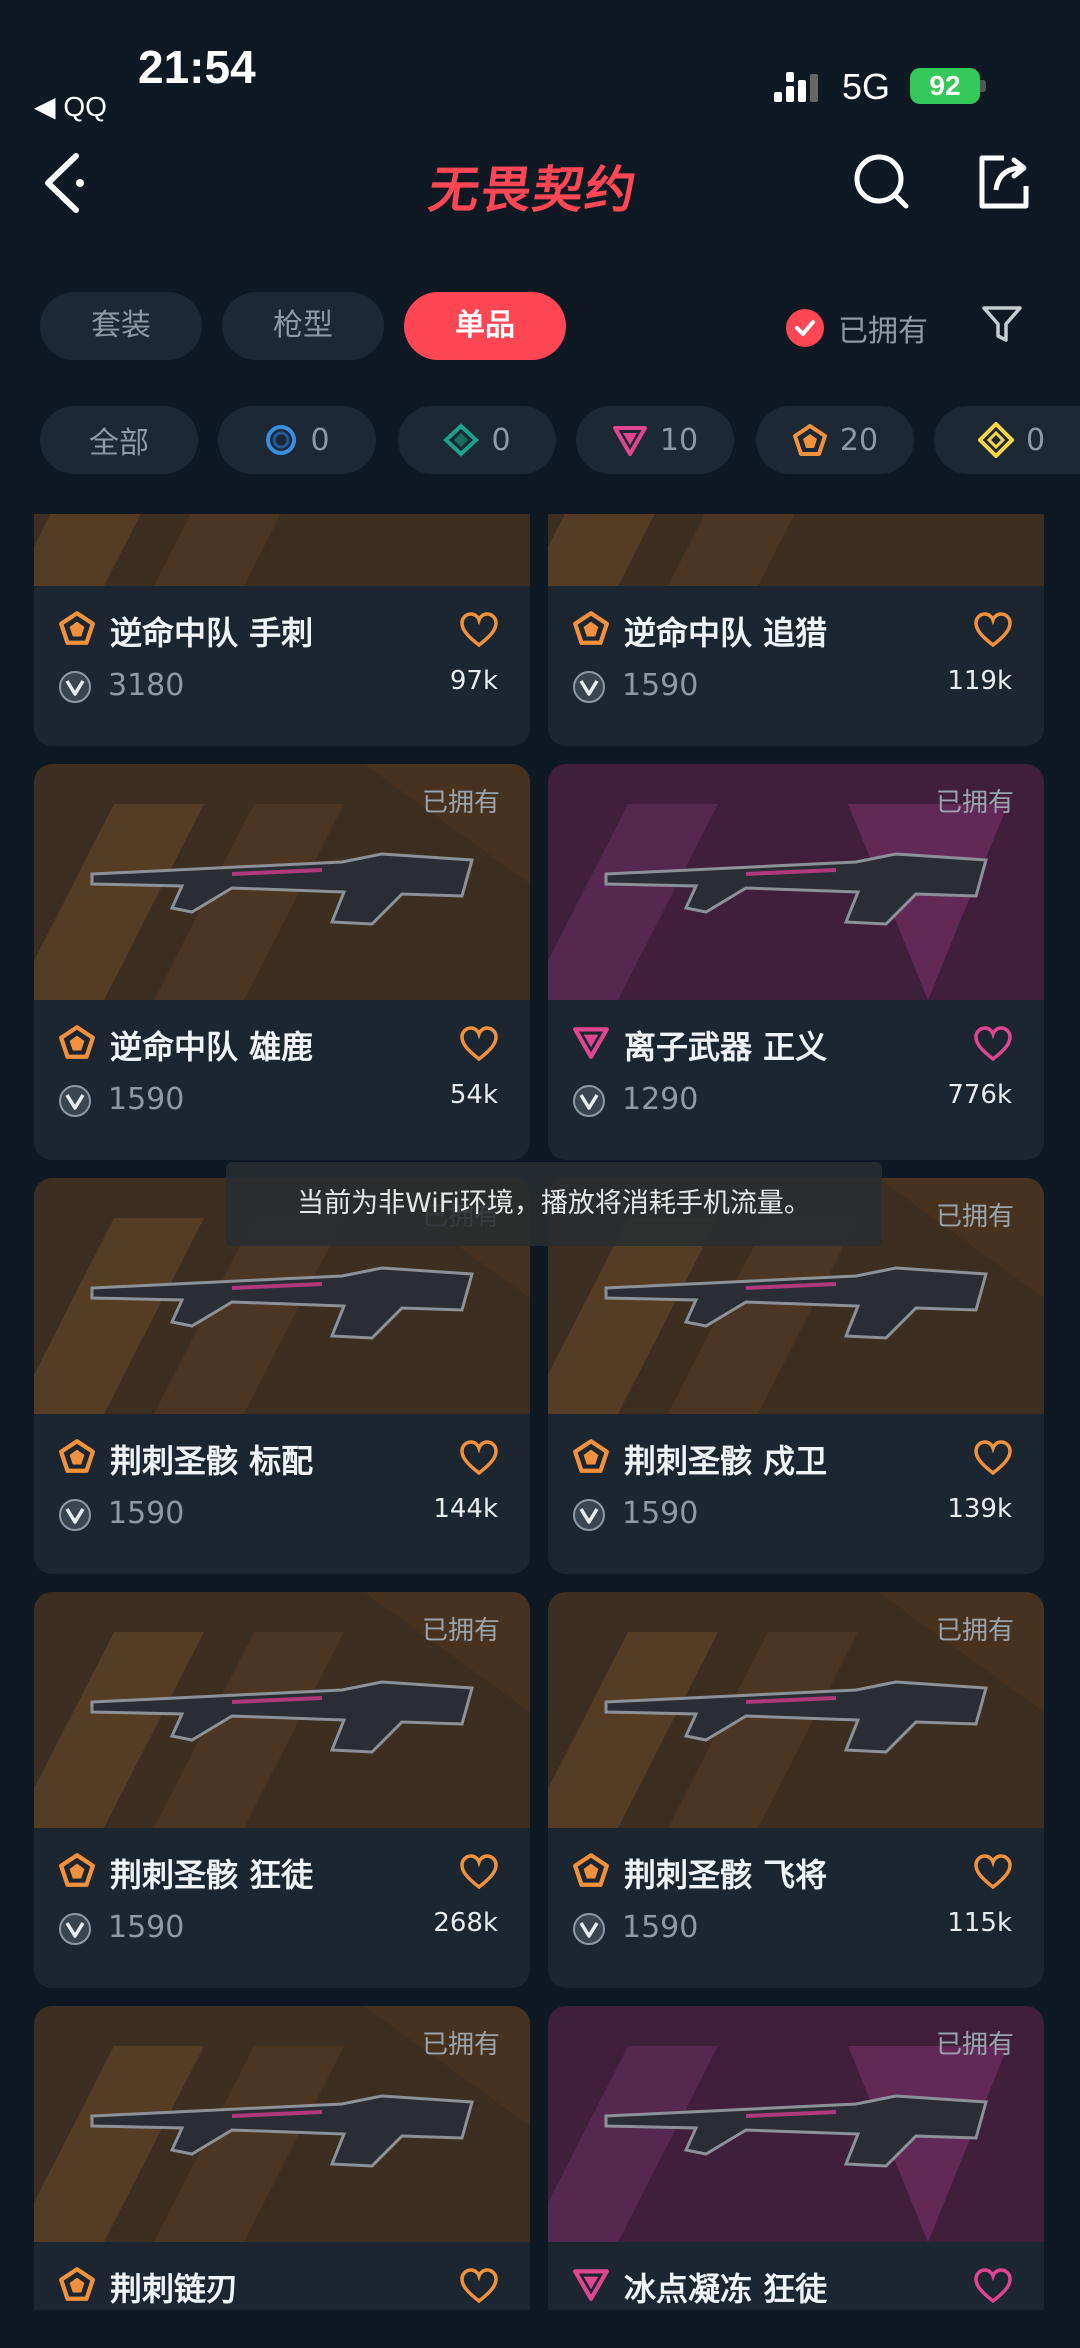 The height and width of the screenshot is (2348, 1080). What do you see at coordinates (660, 1099) in the screenshot?
I see `skin-price: 1290` at bounding box center [660, 1099].